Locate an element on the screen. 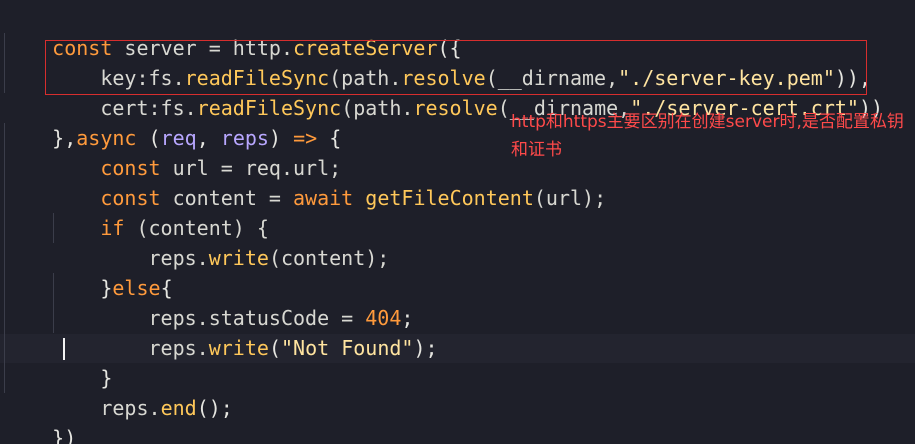  punctuation: ); is located at coordinates (425, 348).